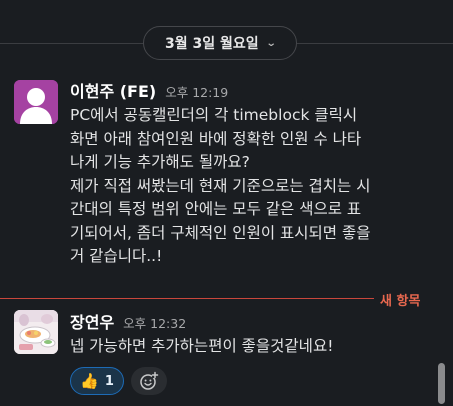 This screenshot has height=406, width=453. Describe the element at coordinates (160, 162) in the screenshot. I see `message-line: 나게 기능 추가해도 될까요?` at that location.